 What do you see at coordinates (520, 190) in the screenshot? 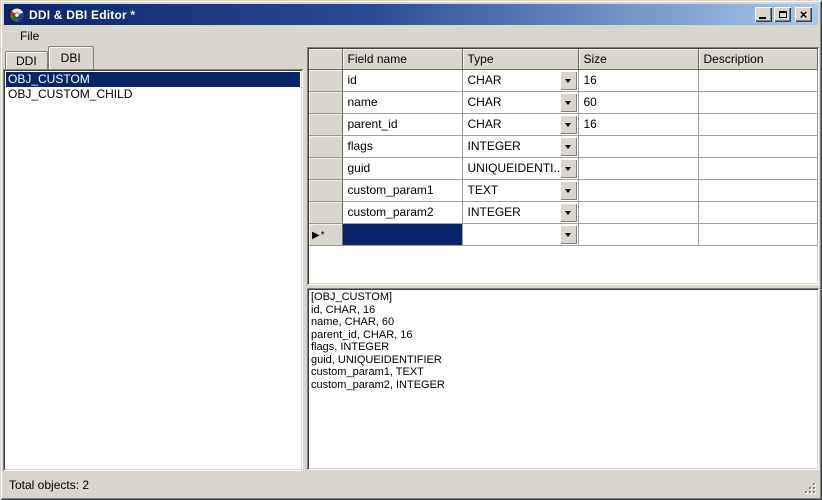
I see `cell-type: TEXT` at bounding box center [520, 190].